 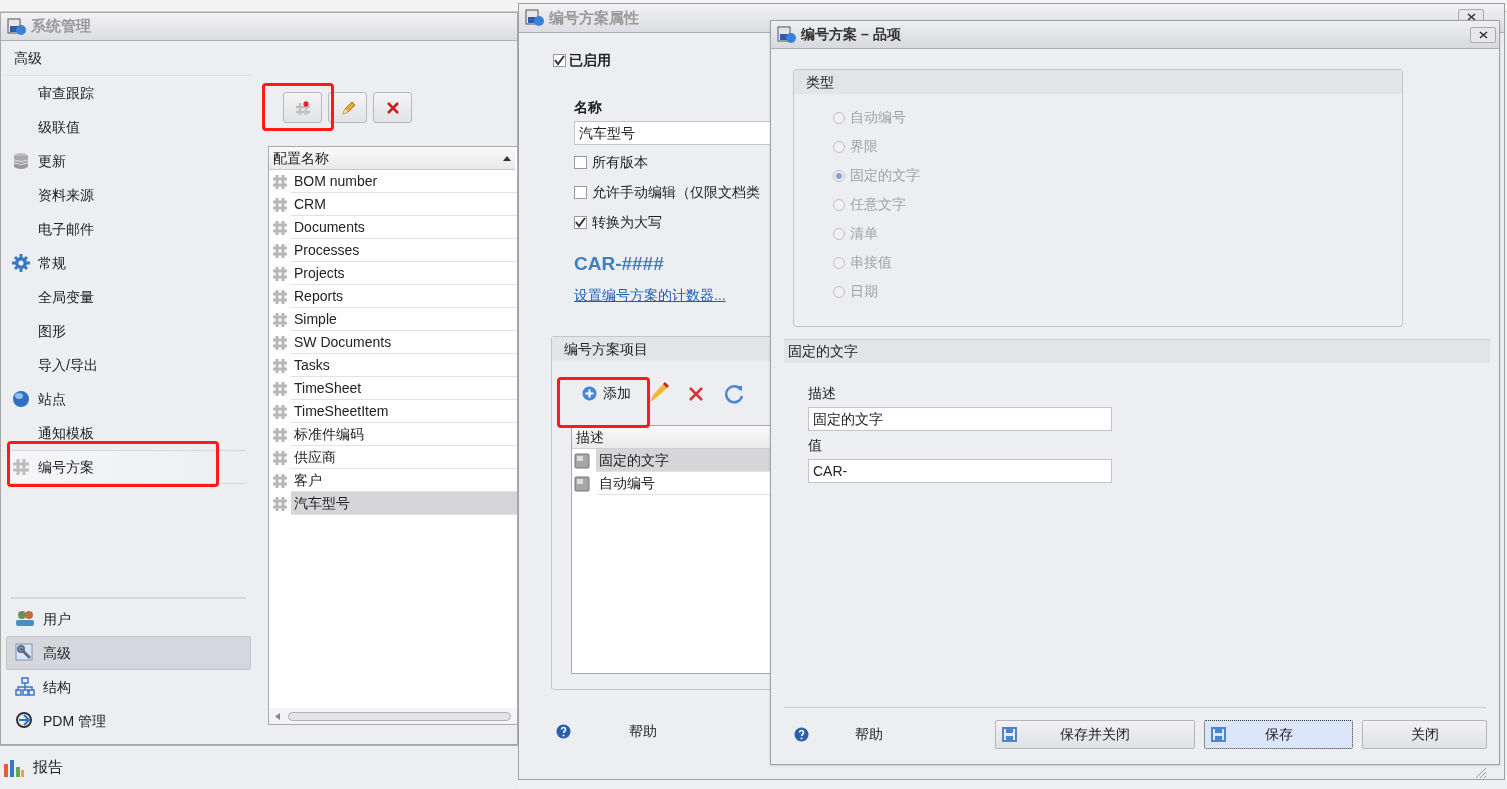 I want to click on delete-button, so click(x=392, y=107).